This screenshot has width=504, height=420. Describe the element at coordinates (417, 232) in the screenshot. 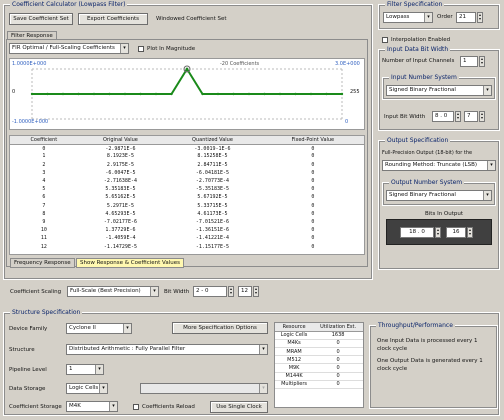

I see `output-bit-width-field: 18 . 0` at that location.